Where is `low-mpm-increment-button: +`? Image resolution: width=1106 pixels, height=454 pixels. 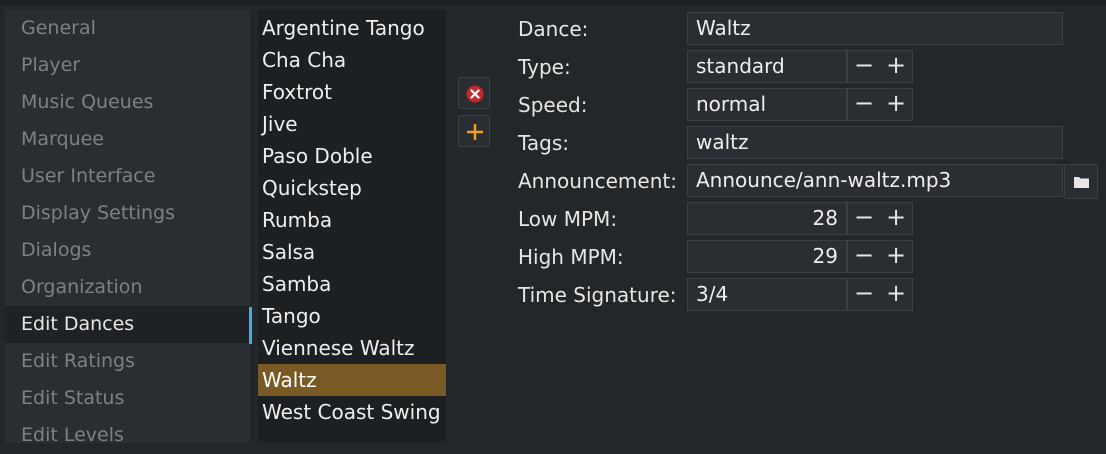 low-mpm-increment-button: + is located at coordinates (896, 217).